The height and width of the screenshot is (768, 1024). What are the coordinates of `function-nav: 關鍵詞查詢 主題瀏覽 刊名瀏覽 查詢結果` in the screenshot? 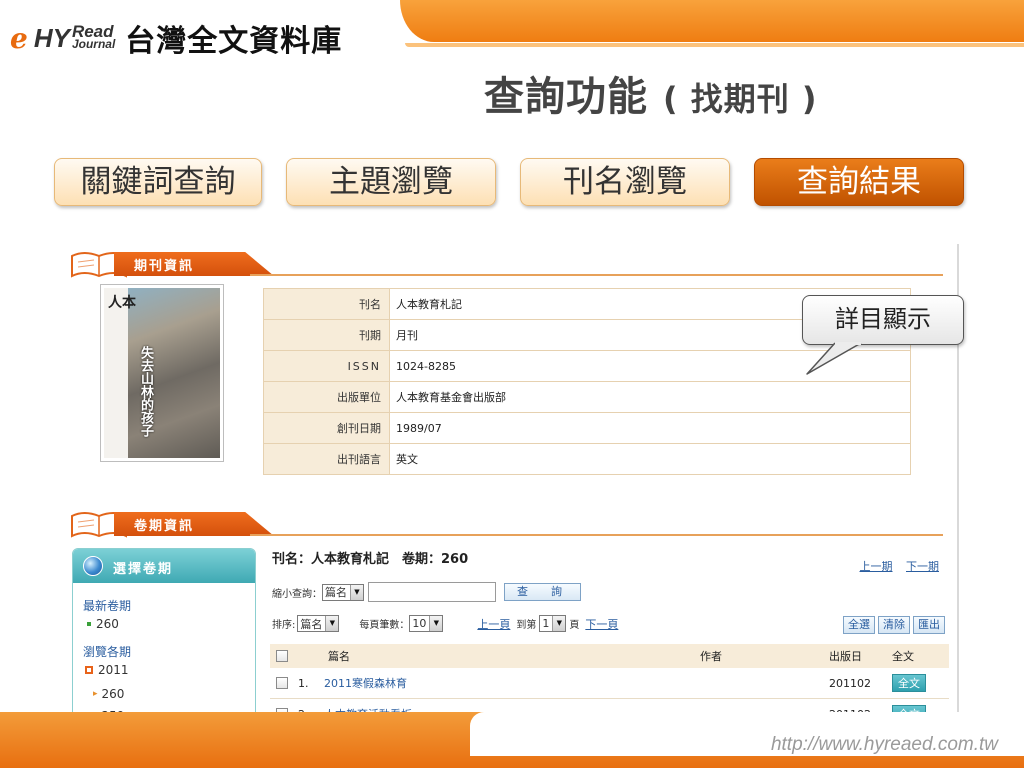 It's located at (510, 182).